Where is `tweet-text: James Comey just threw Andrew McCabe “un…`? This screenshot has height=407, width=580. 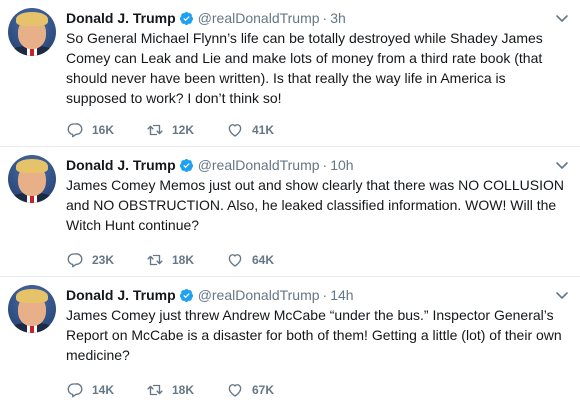
tweet-text: James Comey just threw Andrew McCabe “un… is located at coordinates (314, 335).